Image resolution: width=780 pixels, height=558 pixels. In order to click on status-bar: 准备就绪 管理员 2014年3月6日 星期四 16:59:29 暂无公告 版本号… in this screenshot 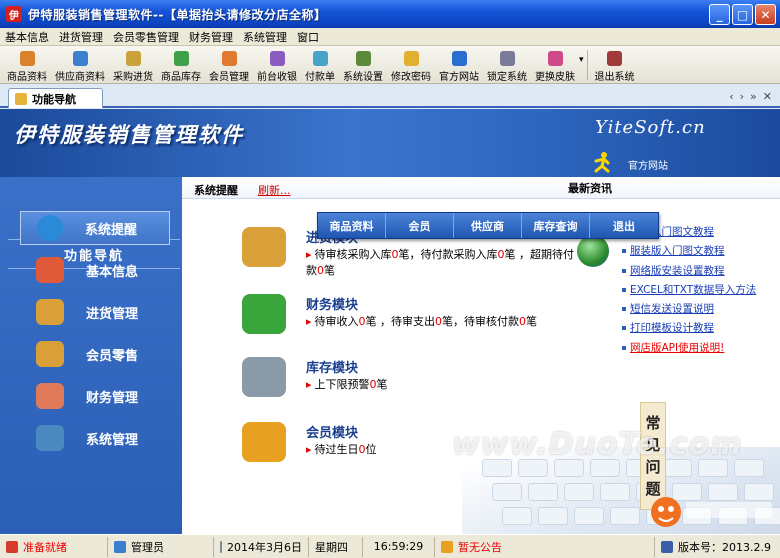, I will do `click(390, 546)`.